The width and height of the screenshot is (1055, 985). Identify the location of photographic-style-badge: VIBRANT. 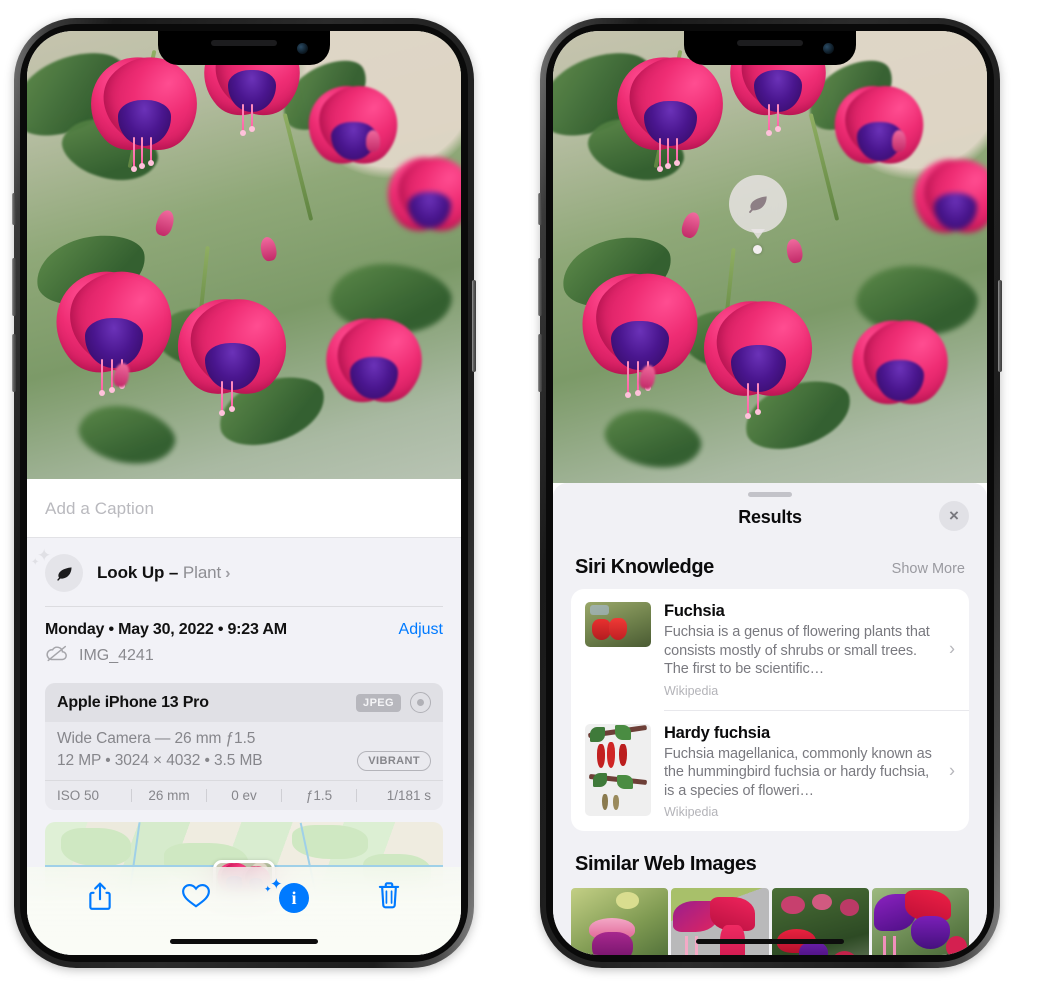
(394, 761).